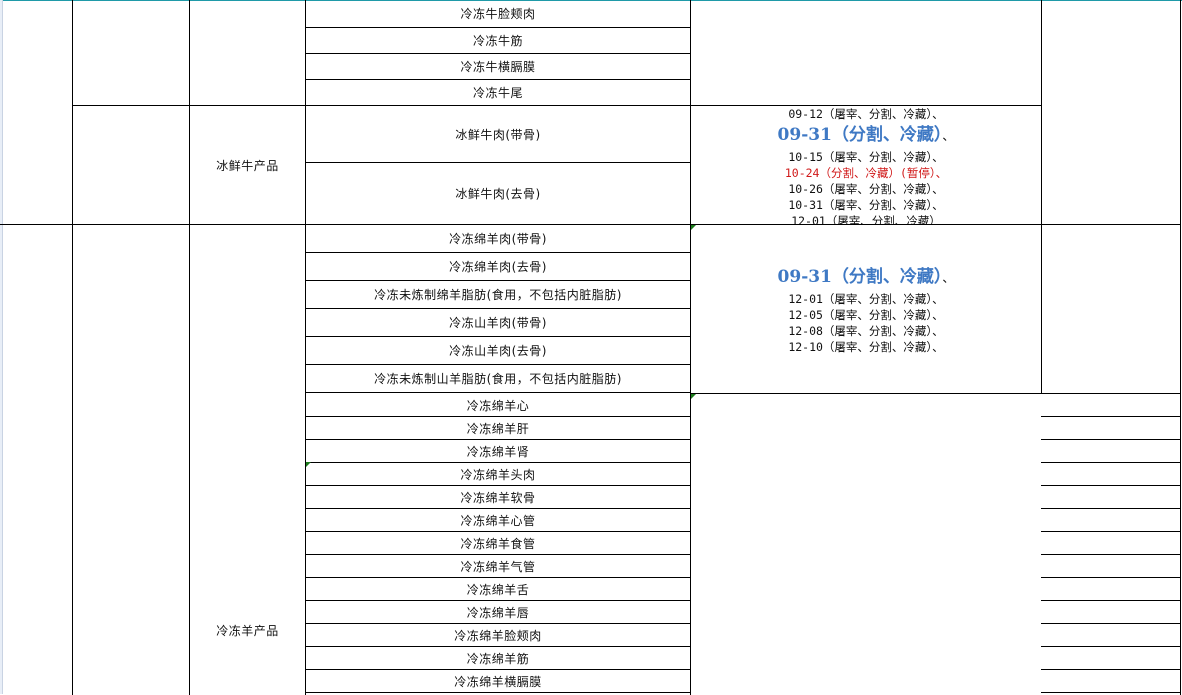 Image resolution: width=1182 pixels, height=695 pixels. I want to click on product-cell: 冷冻山羊肉(带骨), so click(498, 322).